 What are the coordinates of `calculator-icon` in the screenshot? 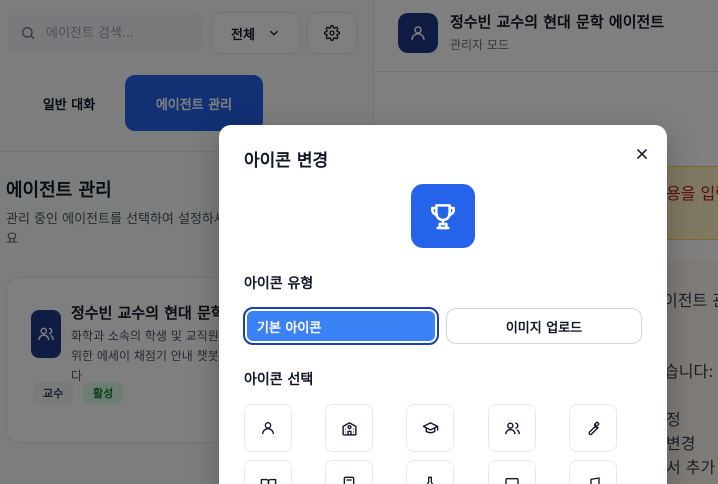 It's located at (349, 480).